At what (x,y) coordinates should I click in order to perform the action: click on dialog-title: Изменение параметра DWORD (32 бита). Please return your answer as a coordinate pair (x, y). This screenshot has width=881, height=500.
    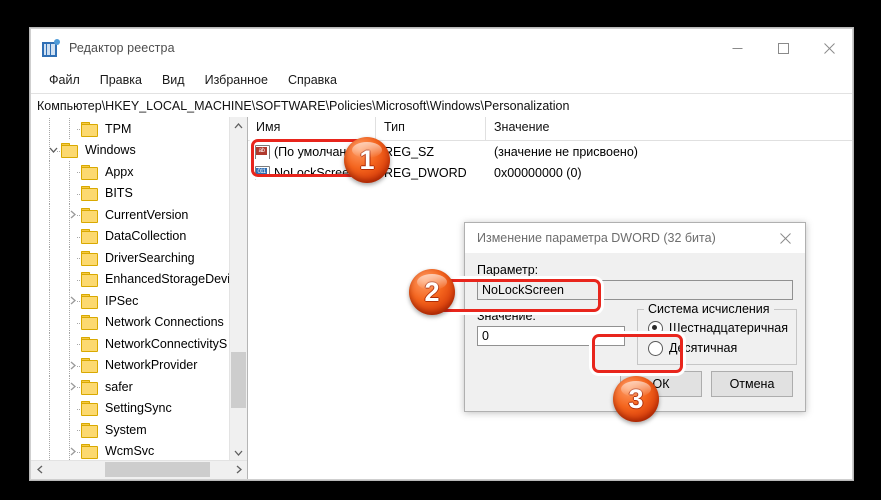
    Looking at the image, I should click on (596, 238).